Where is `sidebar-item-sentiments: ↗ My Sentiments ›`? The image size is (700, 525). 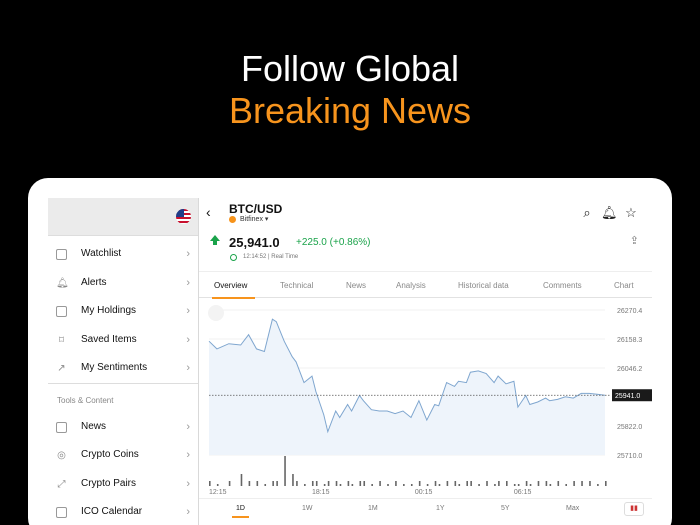
sidebar-item-sentiments: ↗ My Sentiments › is located at coordinates (123, 368).